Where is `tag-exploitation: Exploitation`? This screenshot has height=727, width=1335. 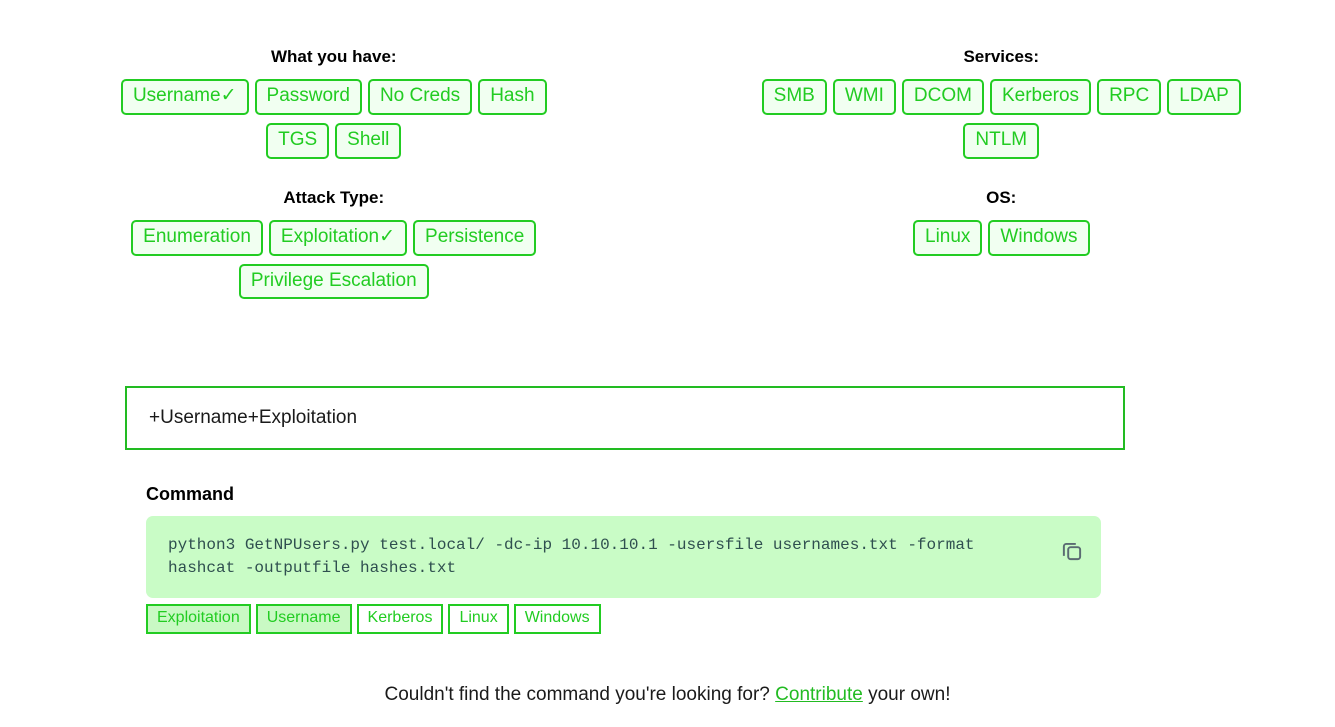
tag-exploitation: Exploitation is located at coordinates (198, 619).